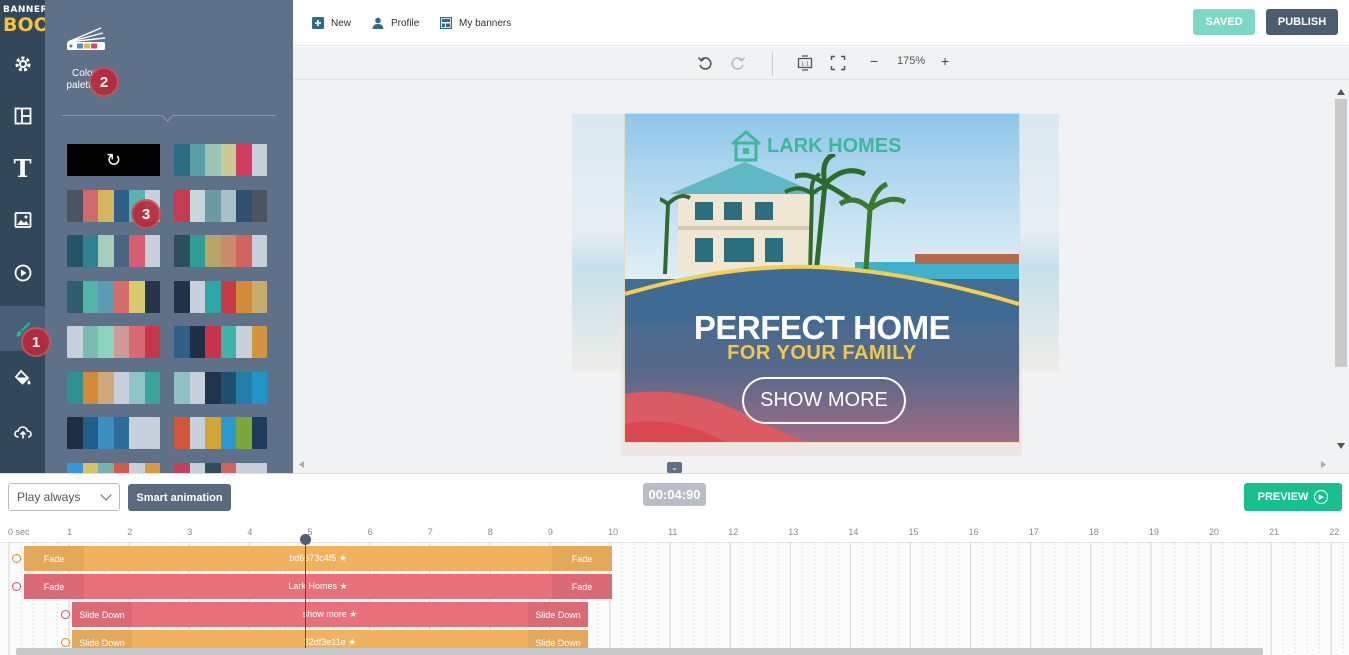  What do you see at coordinates (113, 160) in the screenshot?
I see `reset-palette-button: ↻` at bounding box center [113, 160].